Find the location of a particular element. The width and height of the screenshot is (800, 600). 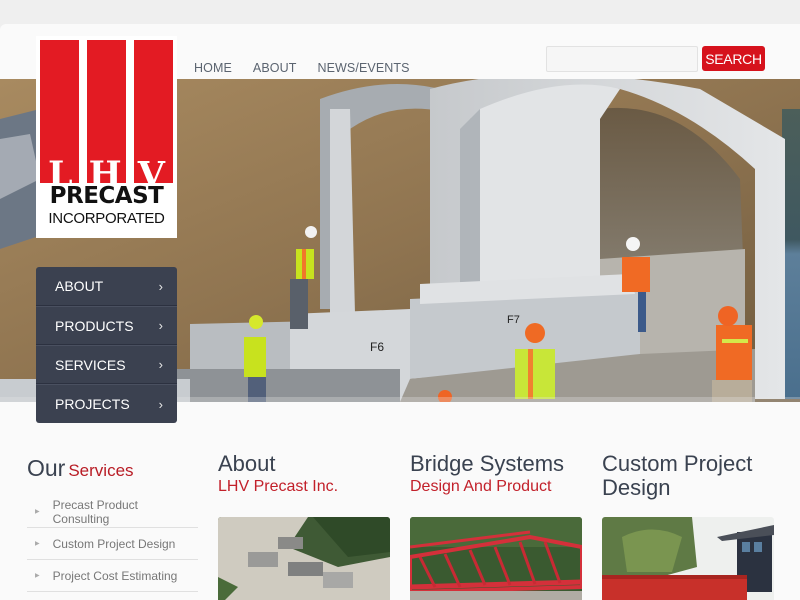

services-heading: Our Services is located at coordinates (80, 468).